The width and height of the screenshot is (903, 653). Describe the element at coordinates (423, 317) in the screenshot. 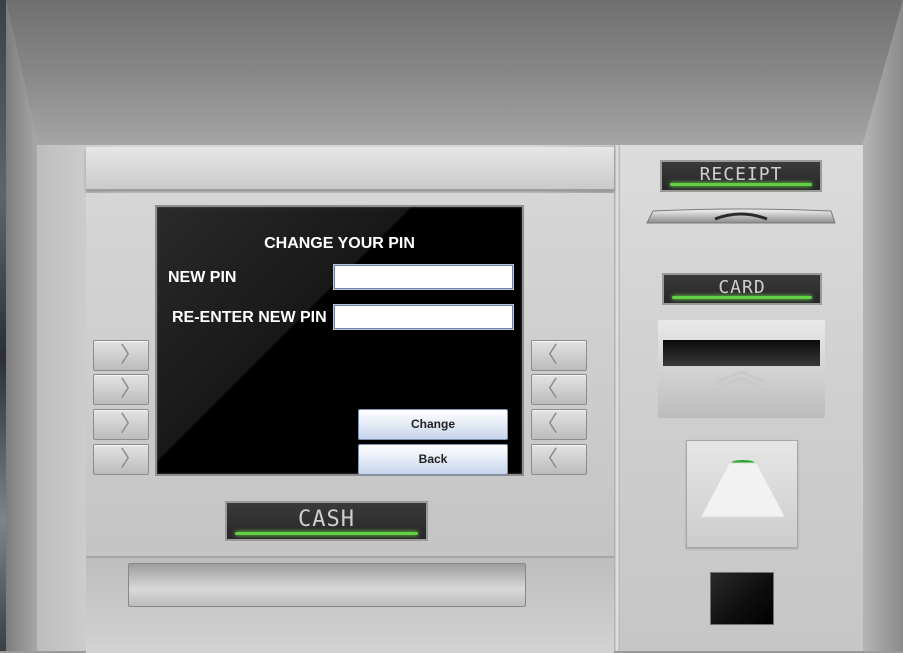

I see `reenter-pin-input` at that location.